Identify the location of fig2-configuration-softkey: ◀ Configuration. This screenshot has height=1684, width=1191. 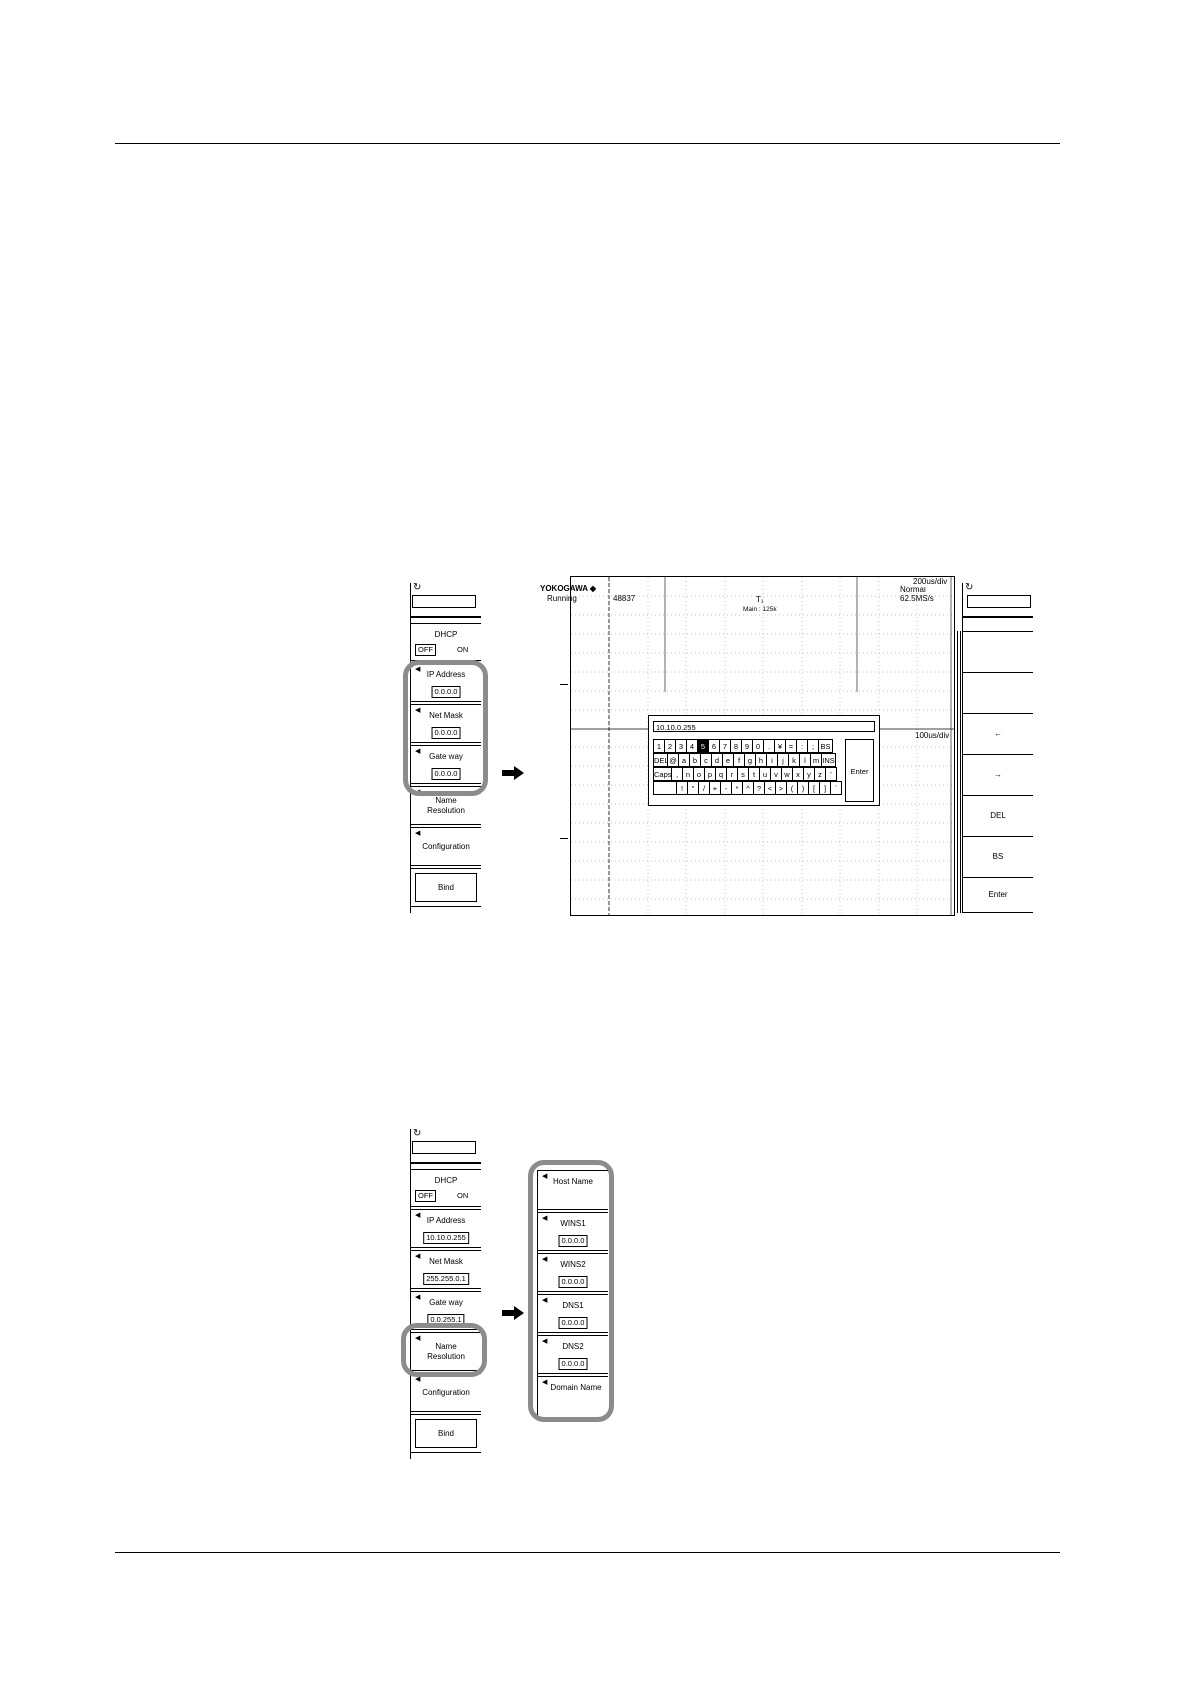
(446, 1392).